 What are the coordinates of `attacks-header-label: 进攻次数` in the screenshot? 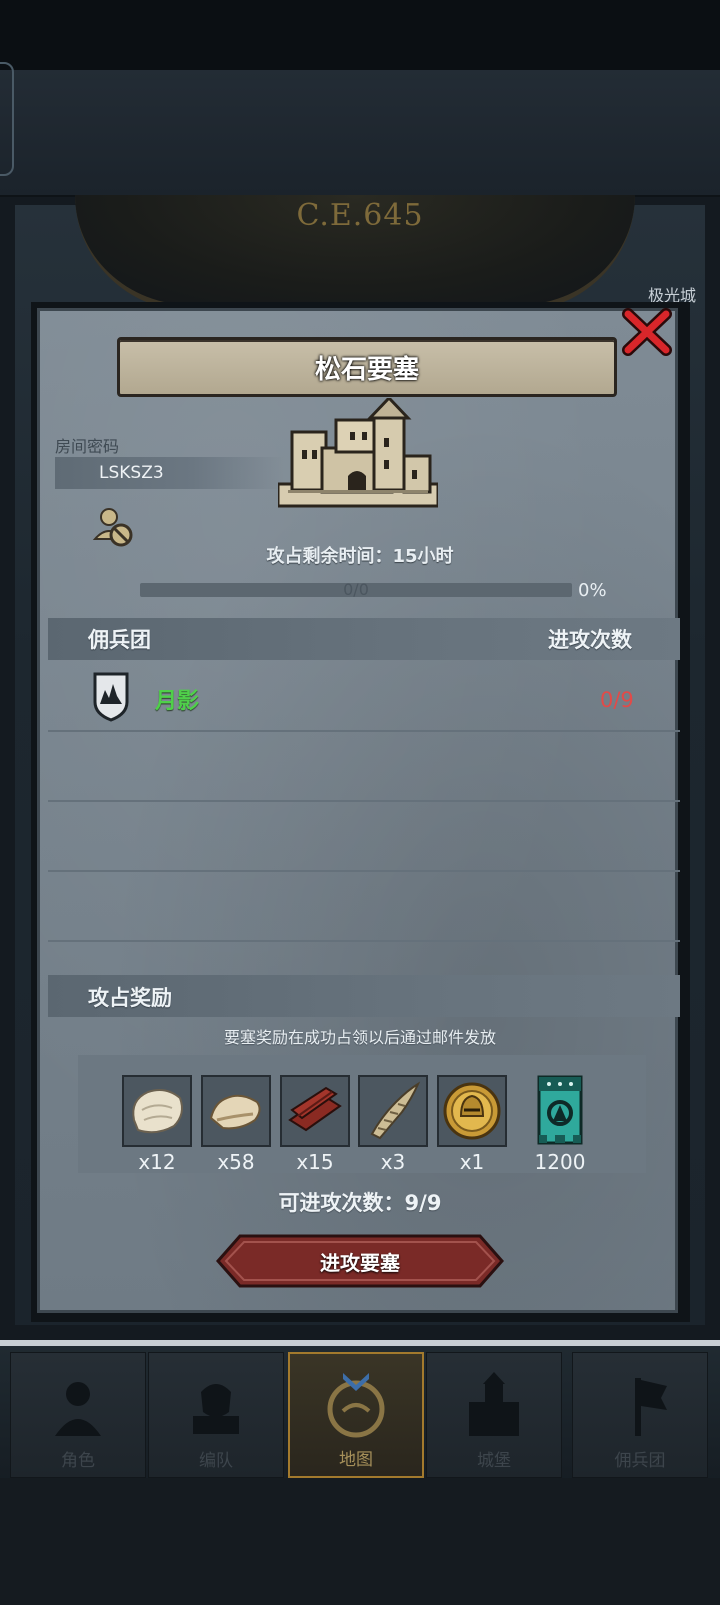 It's located at (590, 640).